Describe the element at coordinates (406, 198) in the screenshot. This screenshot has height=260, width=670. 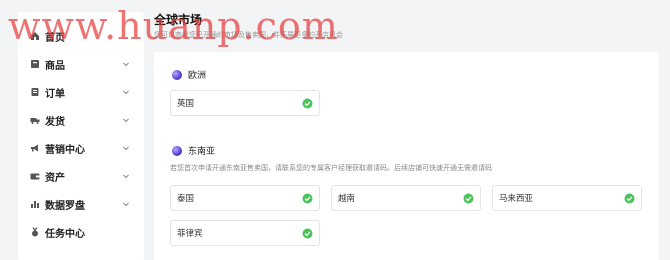
I see `country-field-vietnam: 越南` at that location.